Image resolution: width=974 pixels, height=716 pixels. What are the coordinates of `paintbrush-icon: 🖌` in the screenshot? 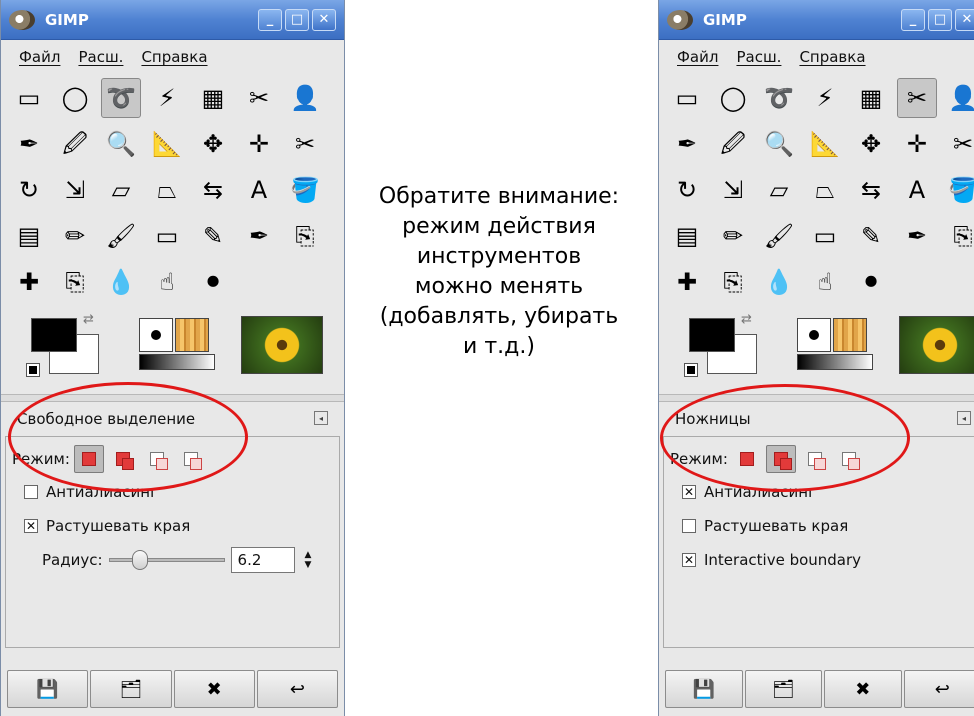 It's located at (779, 236).